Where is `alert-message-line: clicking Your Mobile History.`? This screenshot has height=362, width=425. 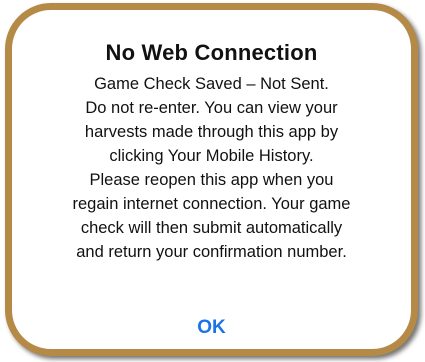 alert-message-line: clicking Your Mobile History. is located at coordinates (211, 156).